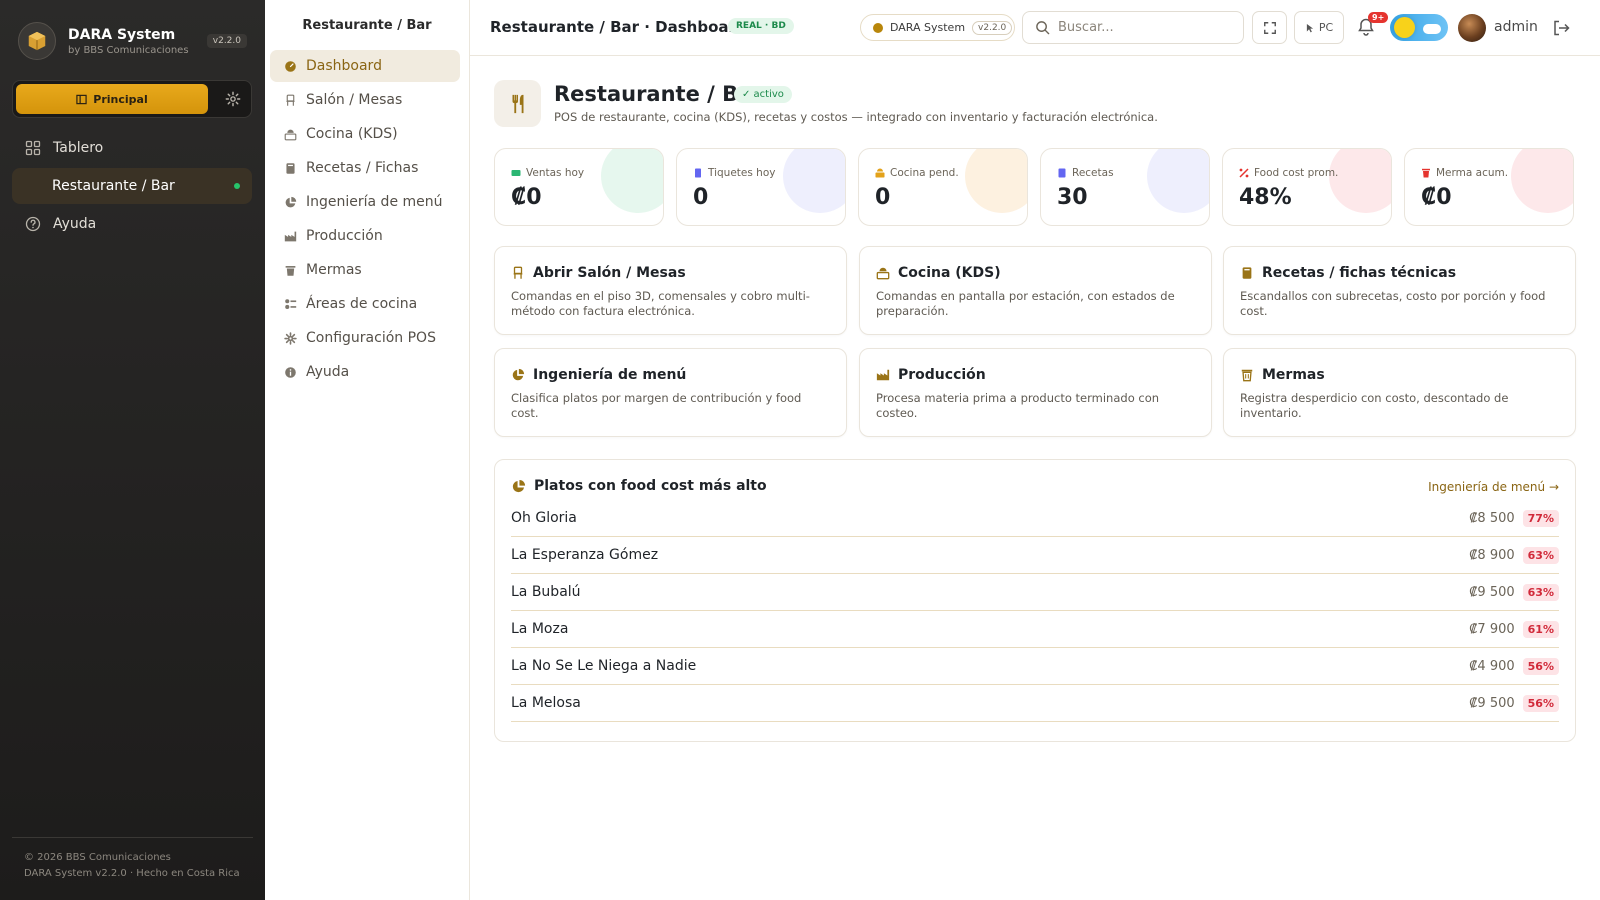 Image resolution: width=1600 pixels, height=900 pixels. Describe the element at coordinates (365, 134) in the screenshot. I see `module-nav-cocina-kds: Cocina (KDS)` at that location.